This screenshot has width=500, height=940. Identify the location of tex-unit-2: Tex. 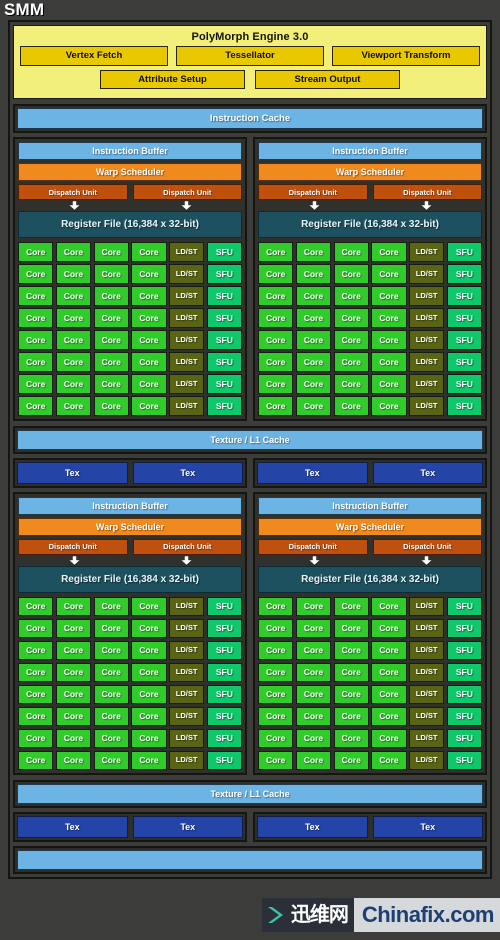
(312, 827).